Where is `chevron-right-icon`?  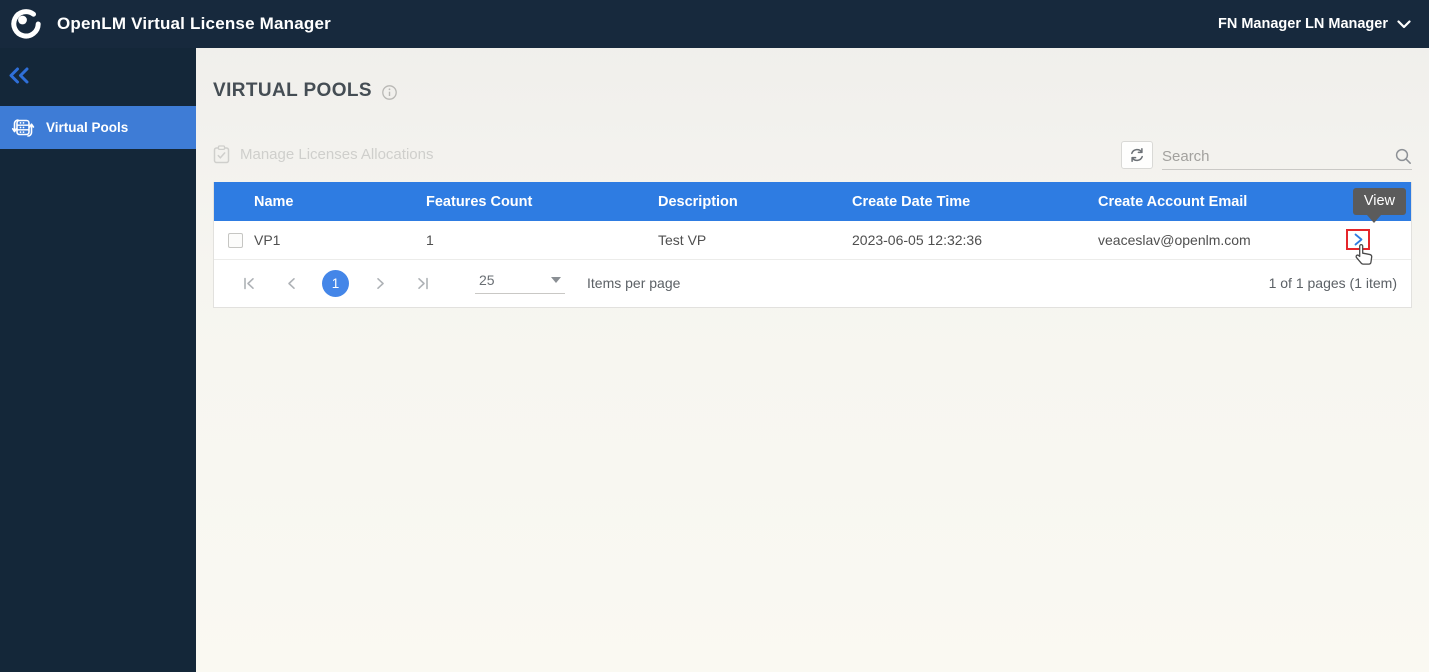
chevron-right-icon is located at coordinates (1358, 239).